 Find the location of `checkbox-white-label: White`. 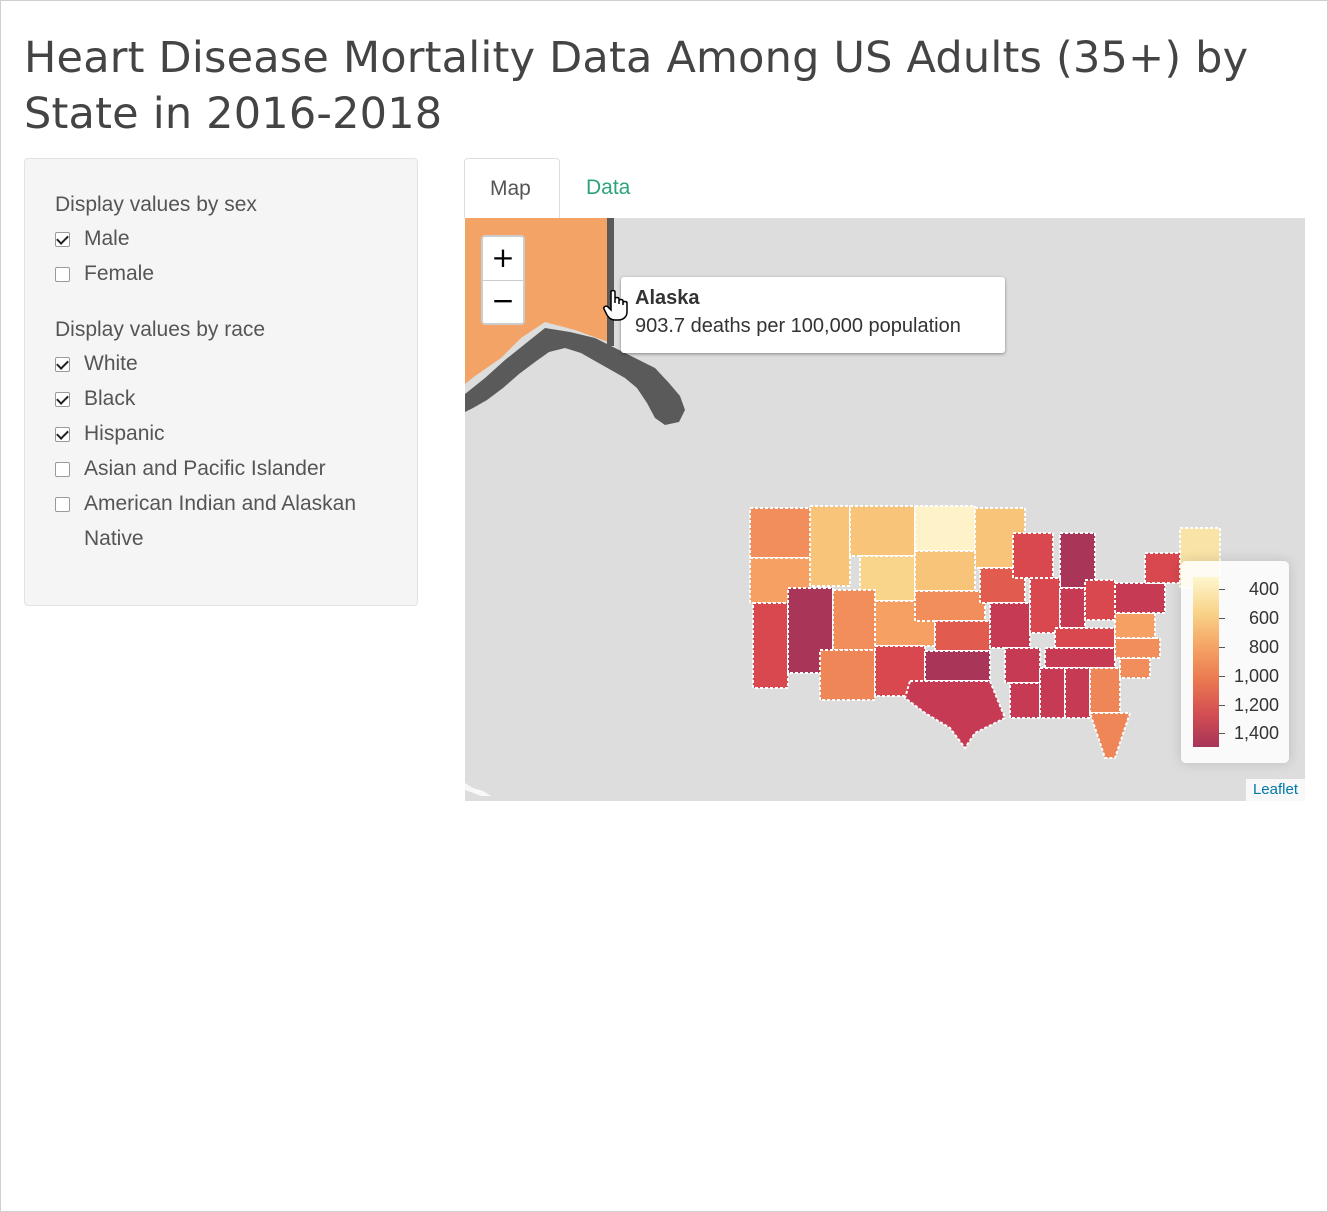

checkbox-white-label: White is located at coordinates (111, 363).